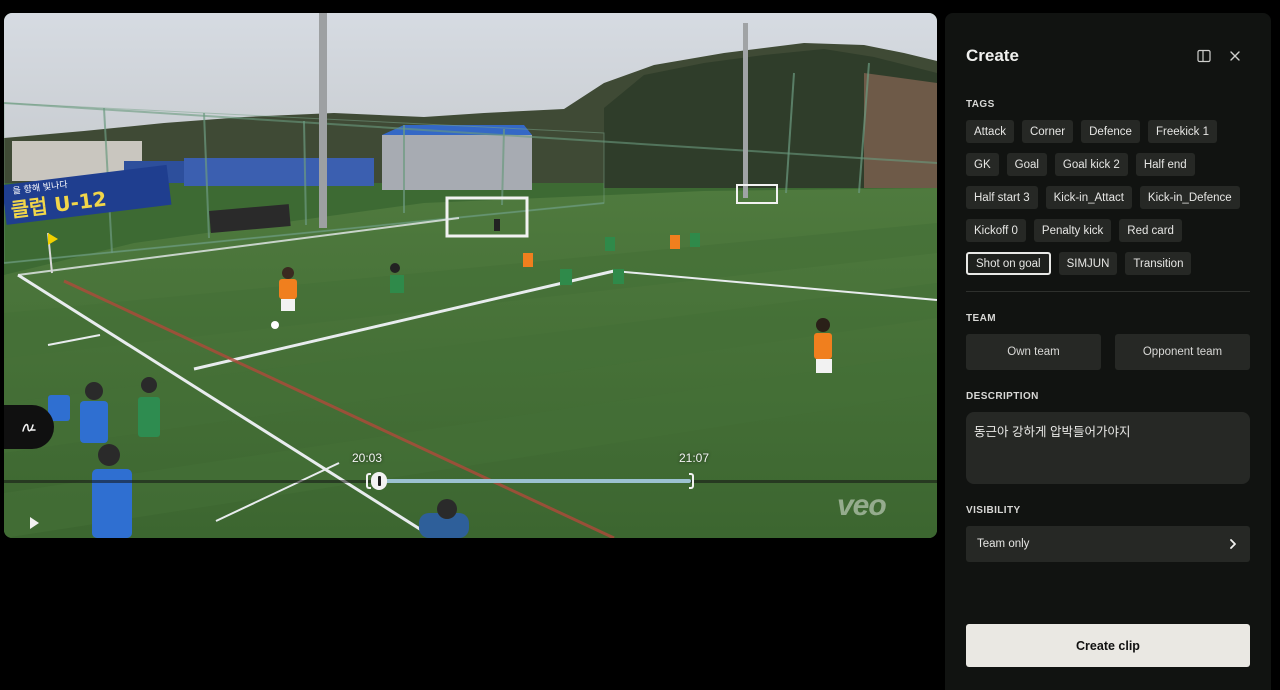 Image resolution: width=1280 pixels, height=690 pixels. What do you see at coordinates (1002, 197) in the screenshot?
I see `tag-chip: Half start 3` at bounding box center [1002, 197].